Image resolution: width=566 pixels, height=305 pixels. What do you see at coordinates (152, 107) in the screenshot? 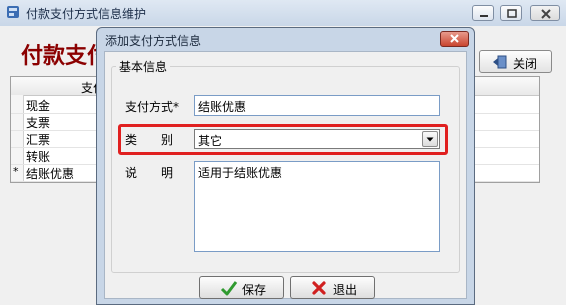
I see `payment-method-label: 支付方式*` at bounding box center [152, 107].